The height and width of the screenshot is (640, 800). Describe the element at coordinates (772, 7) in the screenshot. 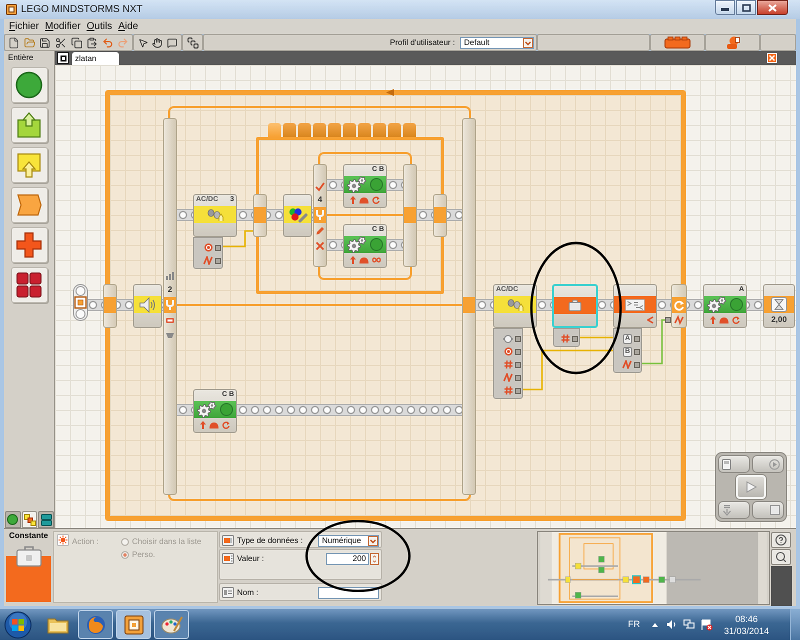

I see `close-button` at that location.